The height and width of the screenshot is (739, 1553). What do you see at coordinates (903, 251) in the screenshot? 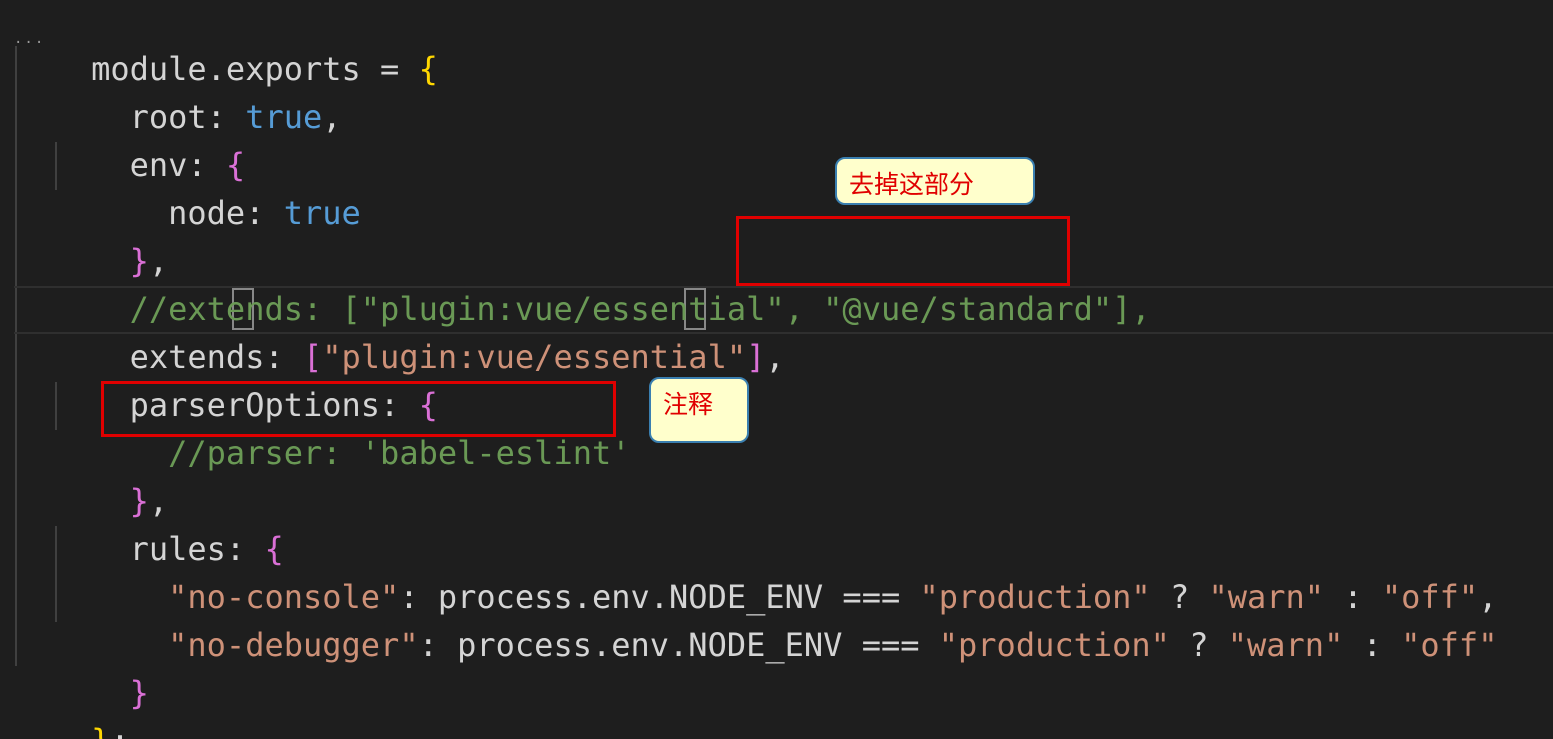
I see `highlight-box-vue-standard` at bounding box center [903, 251].